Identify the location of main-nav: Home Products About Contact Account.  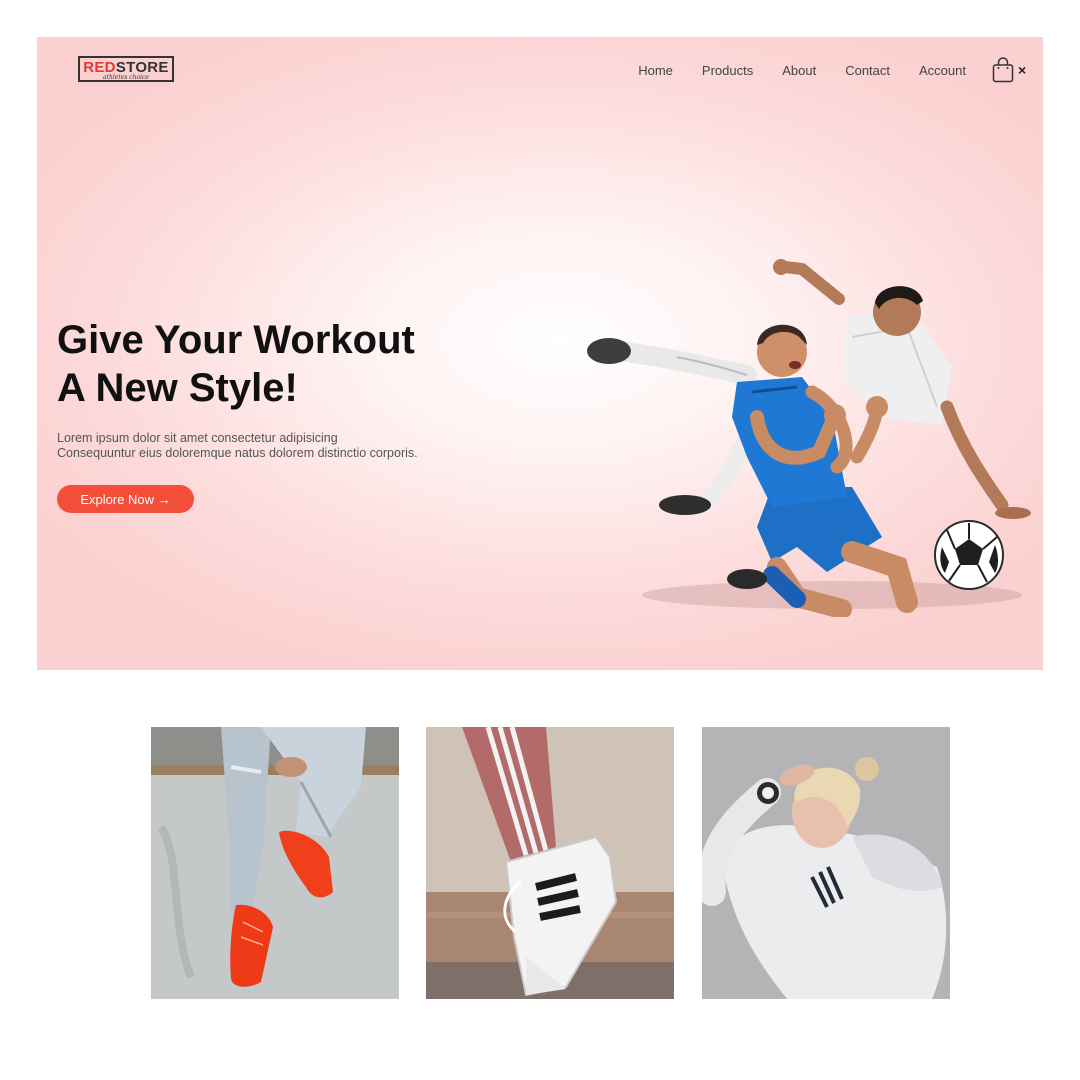
(802, 70).